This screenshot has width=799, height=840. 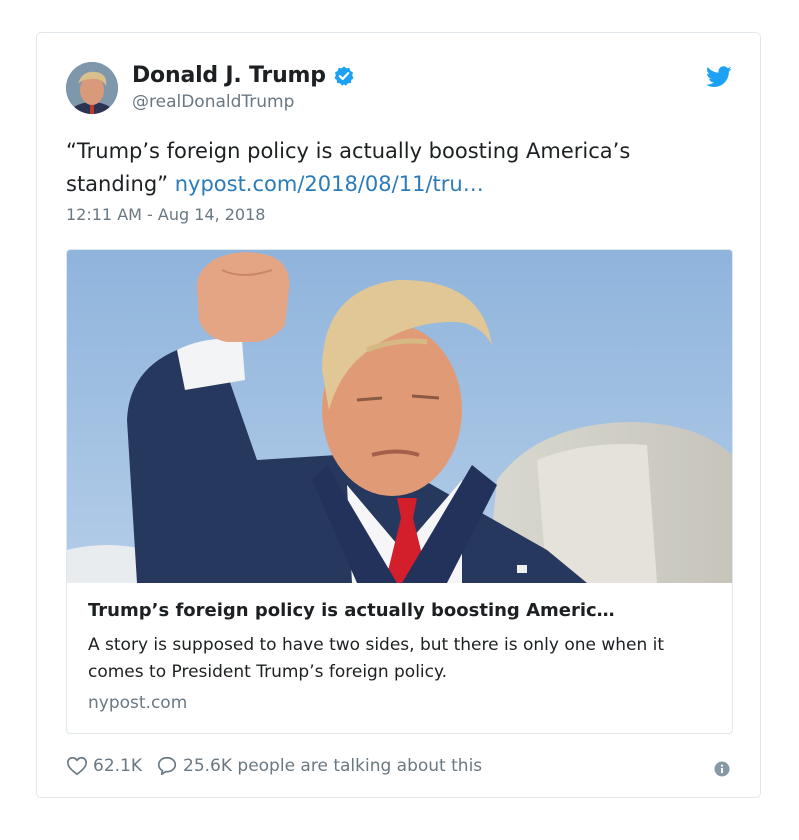 I want to click on link-card-domain: nypost.com, so click(x=138, y=703).